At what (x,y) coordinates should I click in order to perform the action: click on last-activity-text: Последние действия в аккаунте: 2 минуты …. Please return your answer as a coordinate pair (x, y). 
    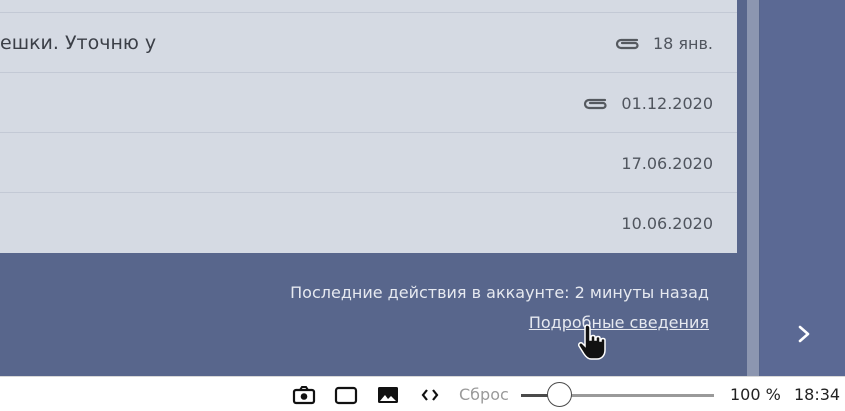
    Looking at the image, I should click on (499, 292).